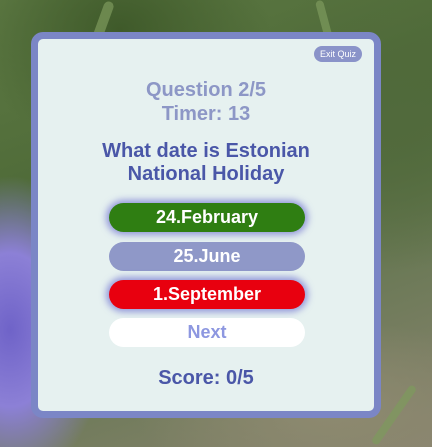  What do you see at coordinates (206, 378) in the screenshot?
I see `score-display: Score: 0/5` at bounding box center [206, 378].